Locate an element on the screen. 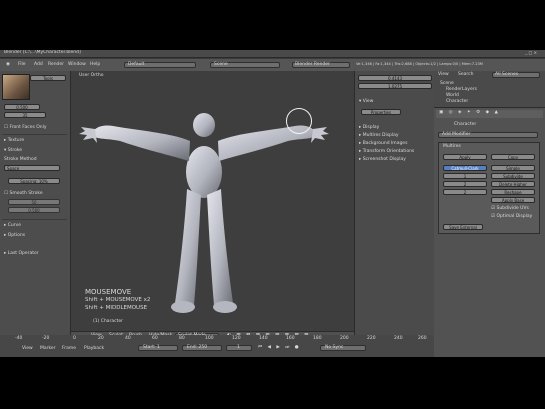 The height and width of the screenshot is (409, 545). copy-button: Copy is located at coordinates (513, 157).